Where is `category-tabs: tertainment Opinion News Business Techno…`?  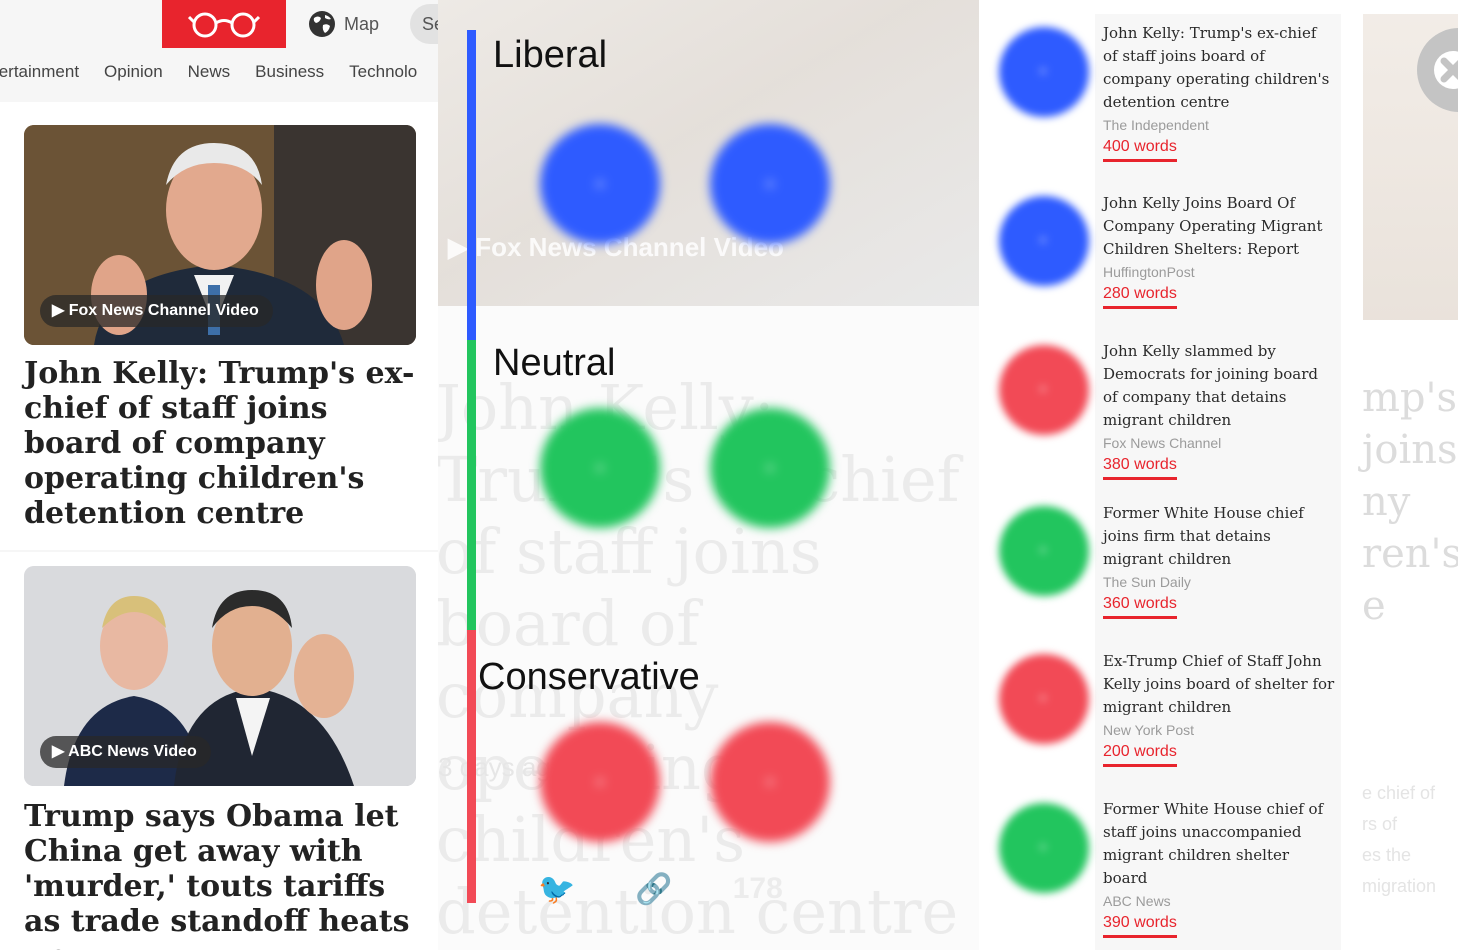
category-tabs: tertainment Opinion News Business Techno… is located at coordinates (208, 72).